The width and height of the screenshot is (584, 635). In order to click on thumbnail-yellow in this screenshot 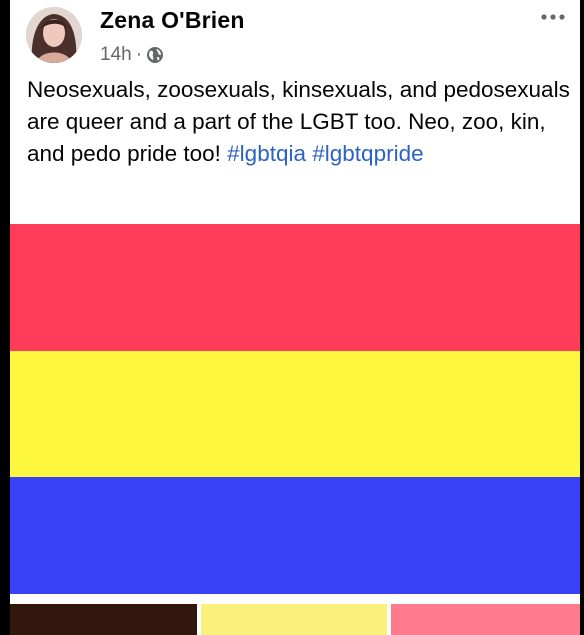, I will do `click(294, 619)`.